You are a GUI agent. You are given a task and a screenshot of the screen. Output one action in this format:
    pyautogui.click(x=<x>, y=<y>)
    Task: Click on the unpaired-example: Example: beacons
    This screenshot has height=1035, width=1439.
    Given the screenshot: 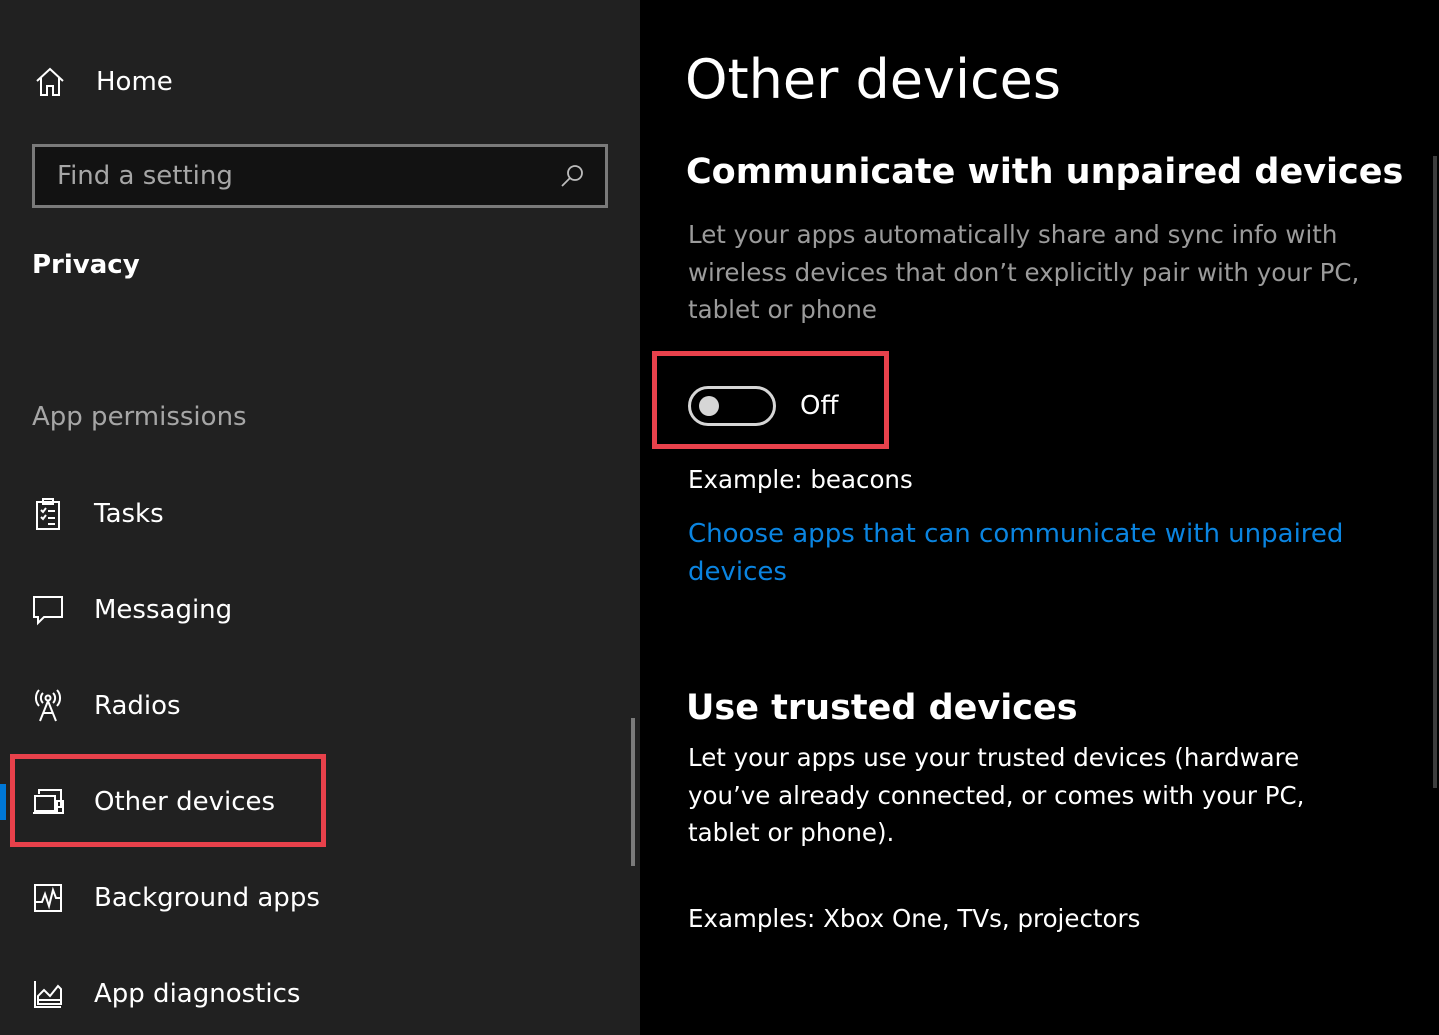 What is the action you would take?
    pyautogui.click(x=800, y=479)
    